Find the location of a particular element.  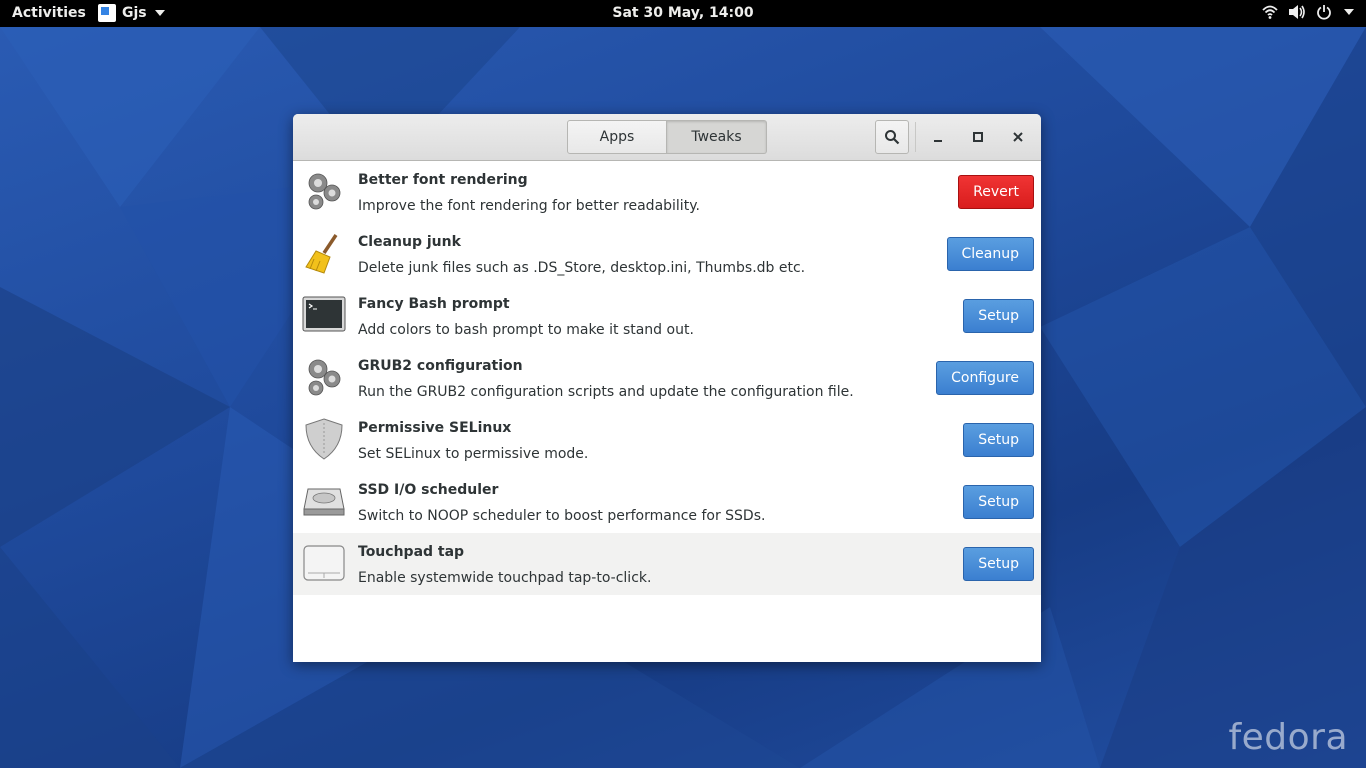

minimize-button is located at coordinates (938, 137).